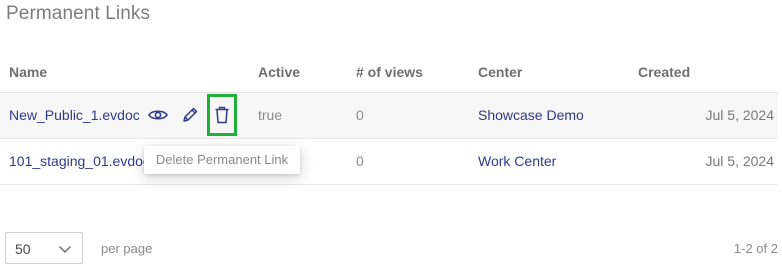 The height and width of the screenshot is (273, 782). I want to click on column-header-active: Active, so click(279, 72).